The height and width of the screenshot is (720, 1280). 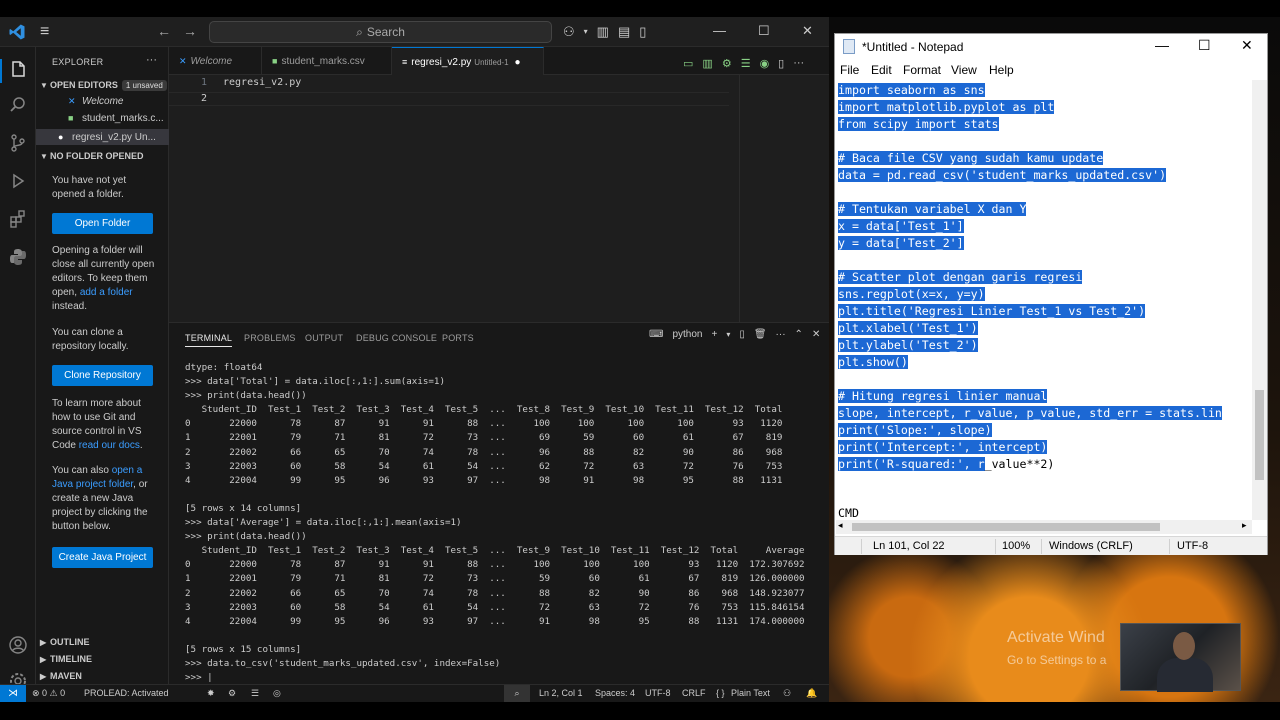 What do you see at coordinates (458, 338) in the screenshot?
I see `tab-ports: PORTS` at bounding box center [458, 338].